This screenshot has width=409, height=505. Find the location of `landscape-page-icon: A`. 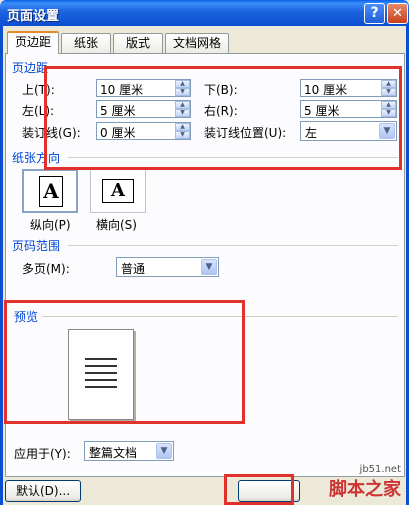

landscape-page-icon: A is located at coordinates (118, 191).